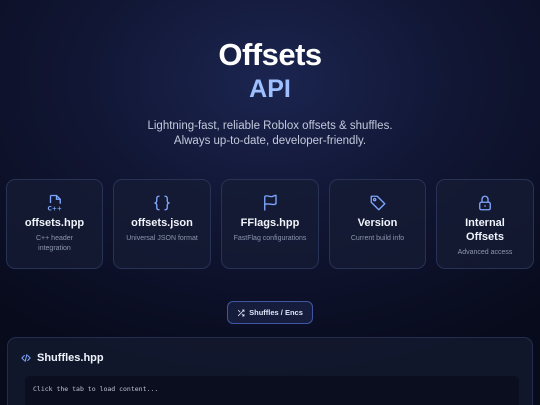 This screenshot has width=540, height=405. I want to click on card-internal-offsets: Internal Offsets Advanced access, so click(485, 224).